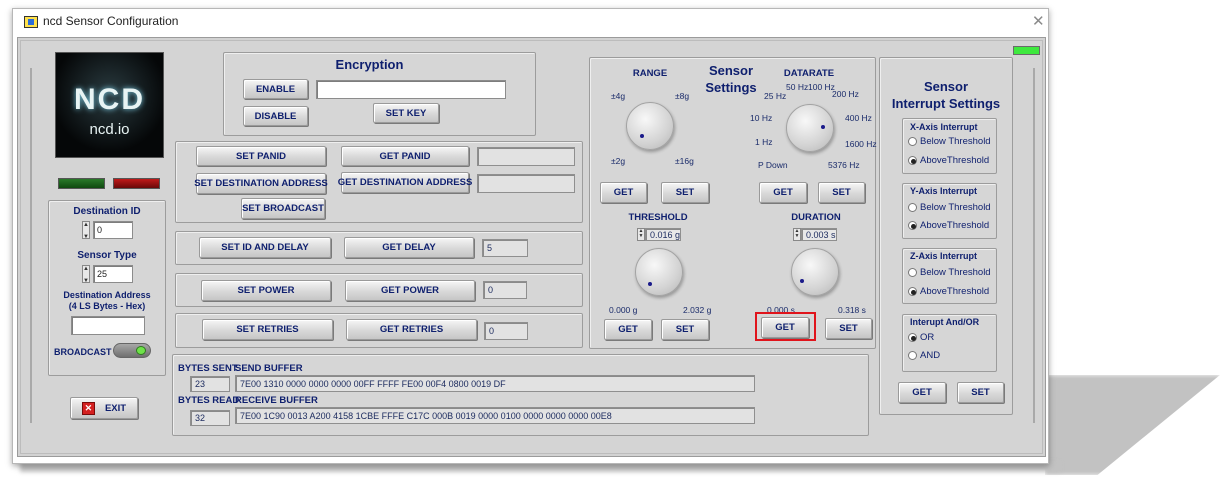 This screenshot has height=492, width=1229. Describe the element at coordinates (912, 160) in the screenshot. I see `x-above-radio` at that location.